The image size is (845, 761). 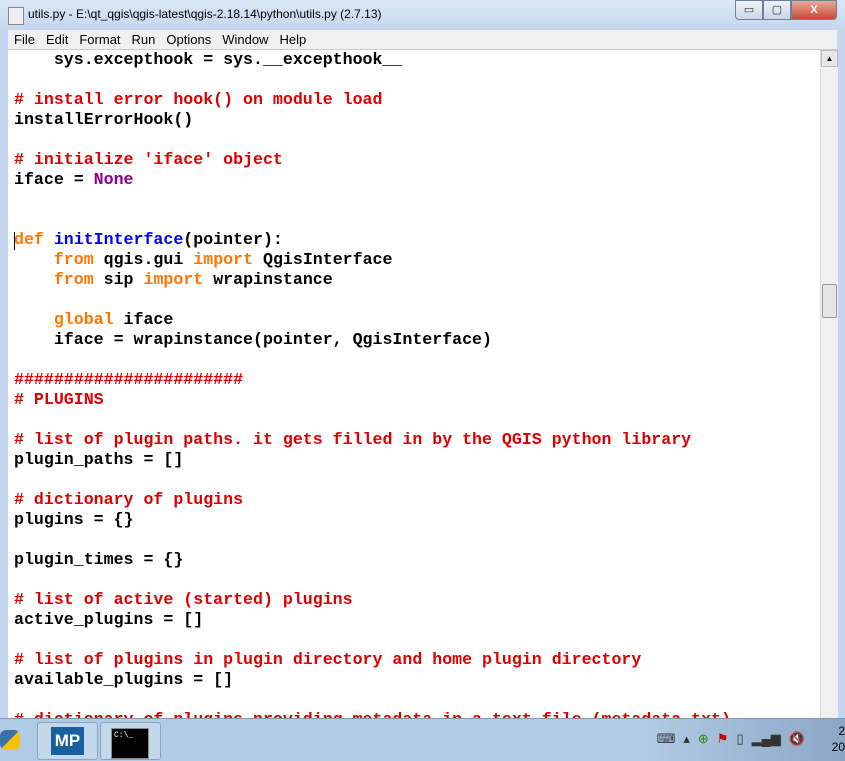 What do you see at coordinates (24, 39) in the screenshot?
I see `menu-file: File` at bounding box center [24, 39].